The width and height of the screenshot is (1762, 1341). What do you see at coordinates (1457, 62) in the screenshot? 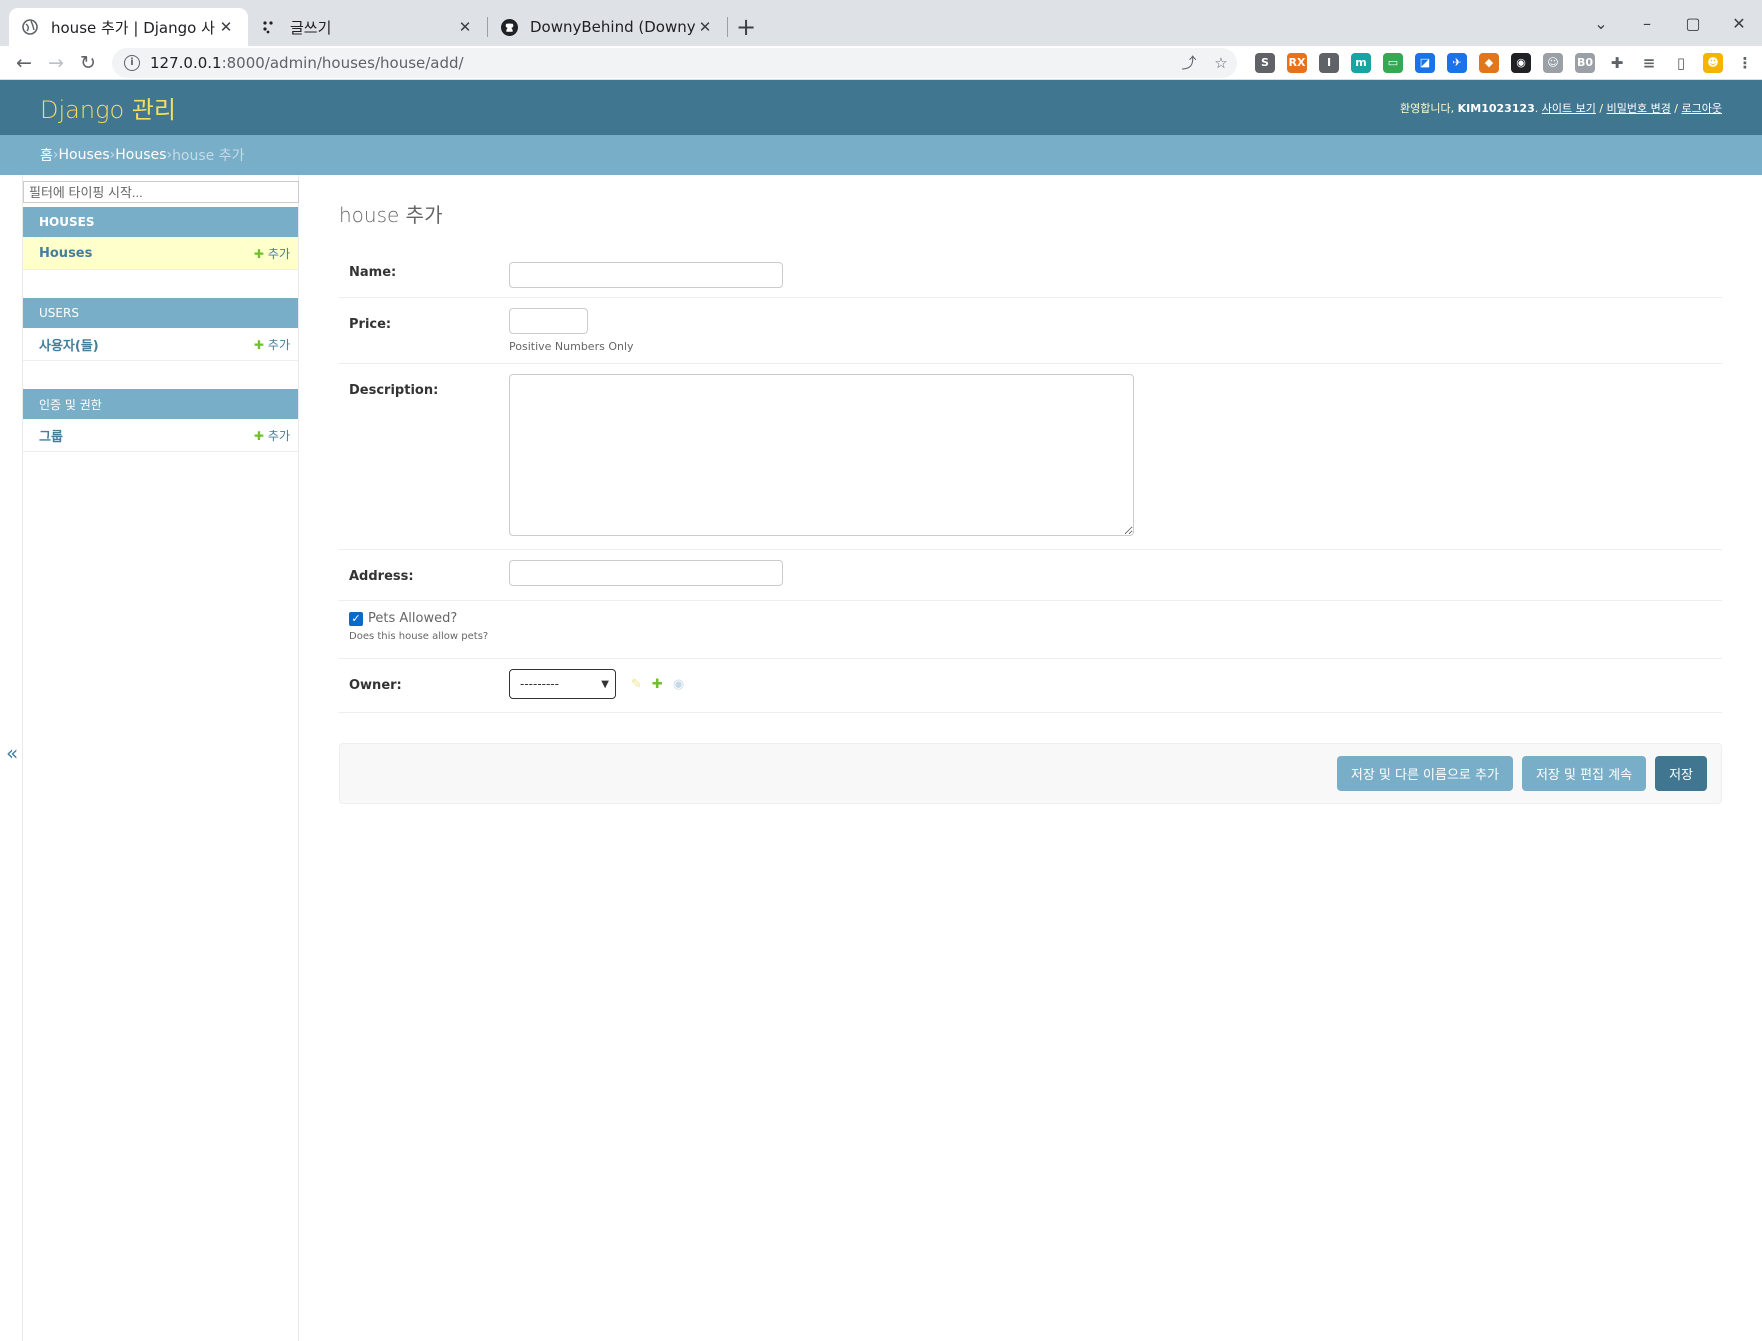
I see `satellite-icon: ✈` at bounding box center [1457, 62].